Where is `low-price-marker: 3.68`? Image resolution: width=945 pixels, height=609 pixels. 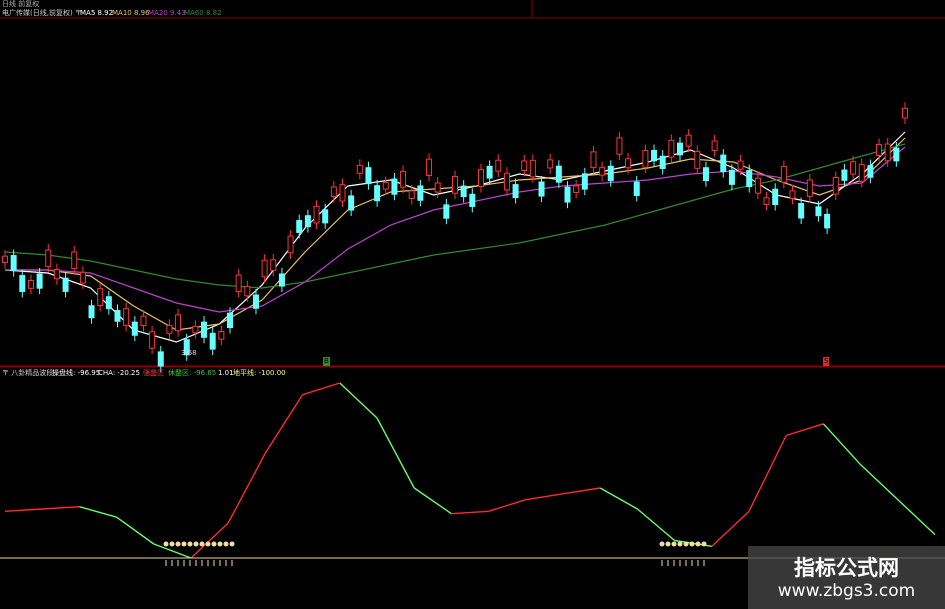
low-price-marker: 3.68 is located at coordinates (189, 353).